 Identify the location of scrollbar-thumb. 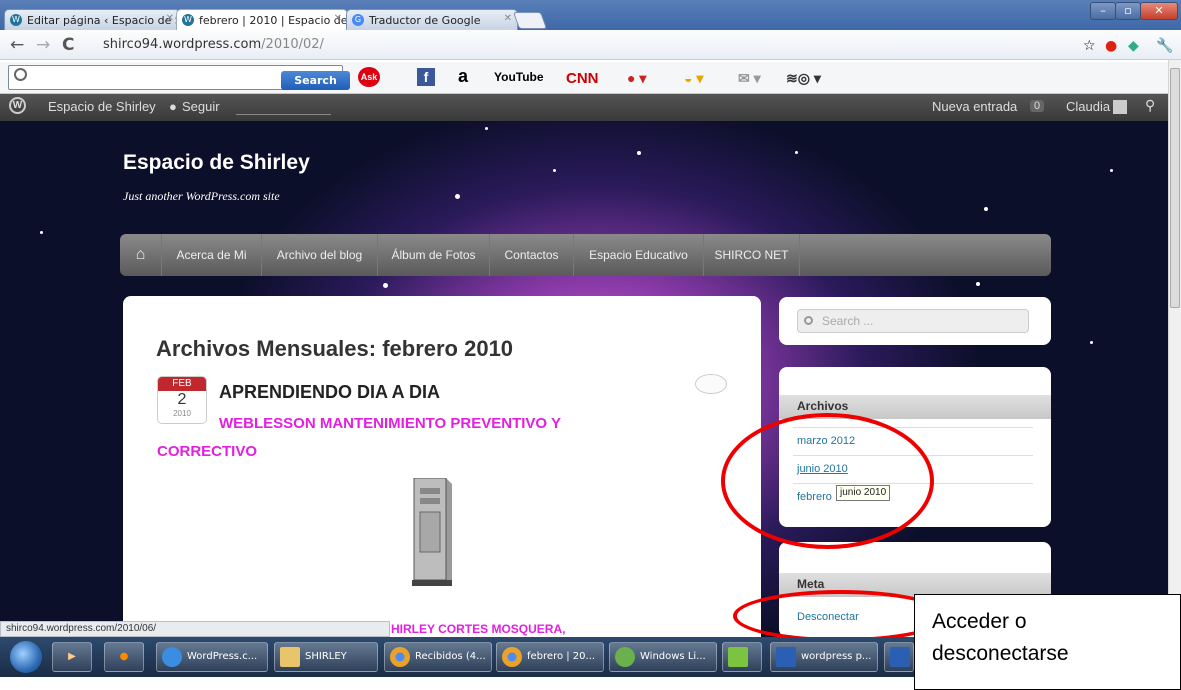
(1175, 188).